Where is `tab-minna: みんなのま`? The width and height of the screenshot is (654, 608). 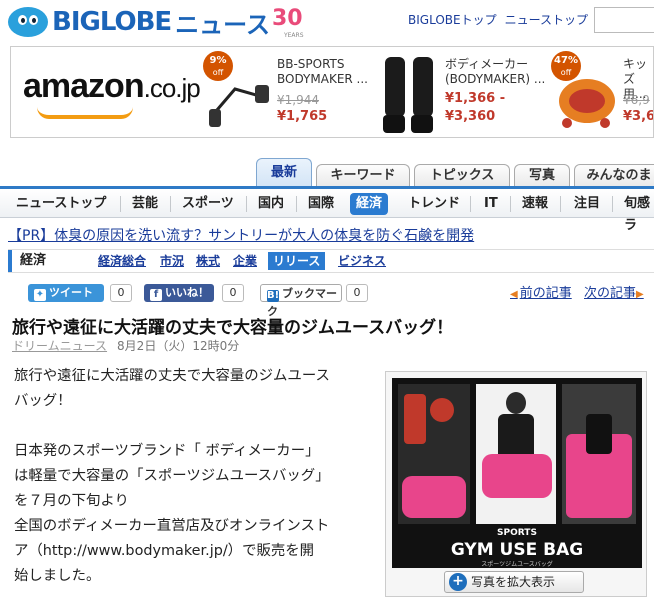 tab-minna: みんなのま is located at coordinates (614, 176).